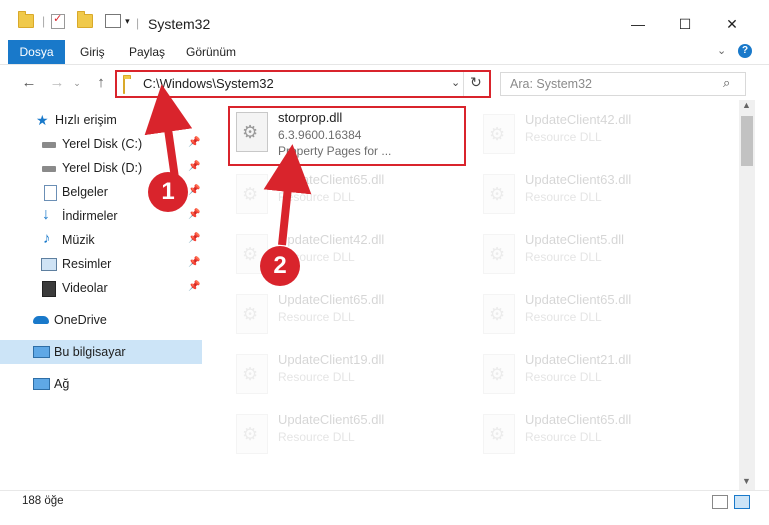 Image resolution: width=769 pixels, height=525 pixels. What do you see at coordinates (168, 131) in the screenshot?
I see `arrow-to-address` at bounding box center [168, 131].